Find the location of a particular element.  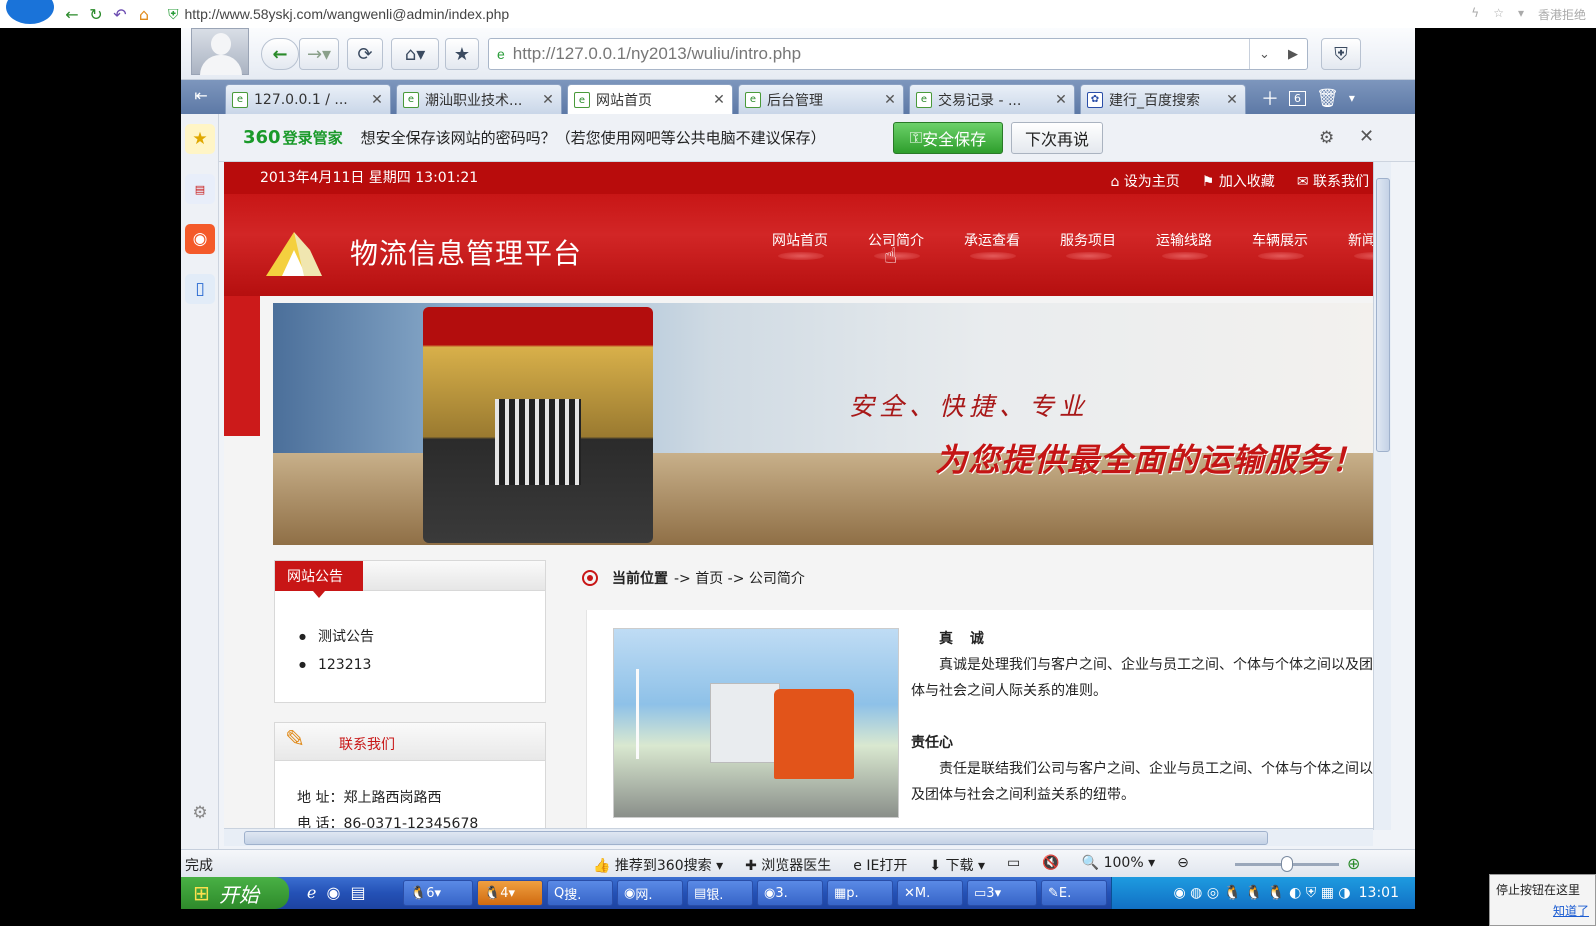

favorites-button: ★ is located at coordinates (462, 54).